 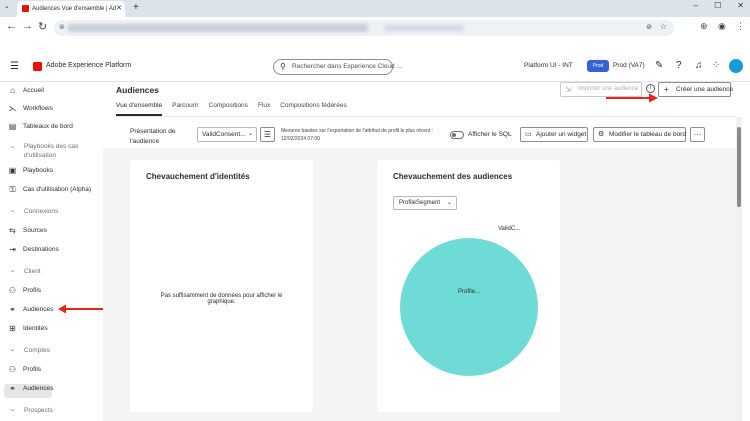 What do you see at coordinates (37, 350) in the screenshot?
I see `section-header-comptes: Comptes` at bounding box center [37, 350].